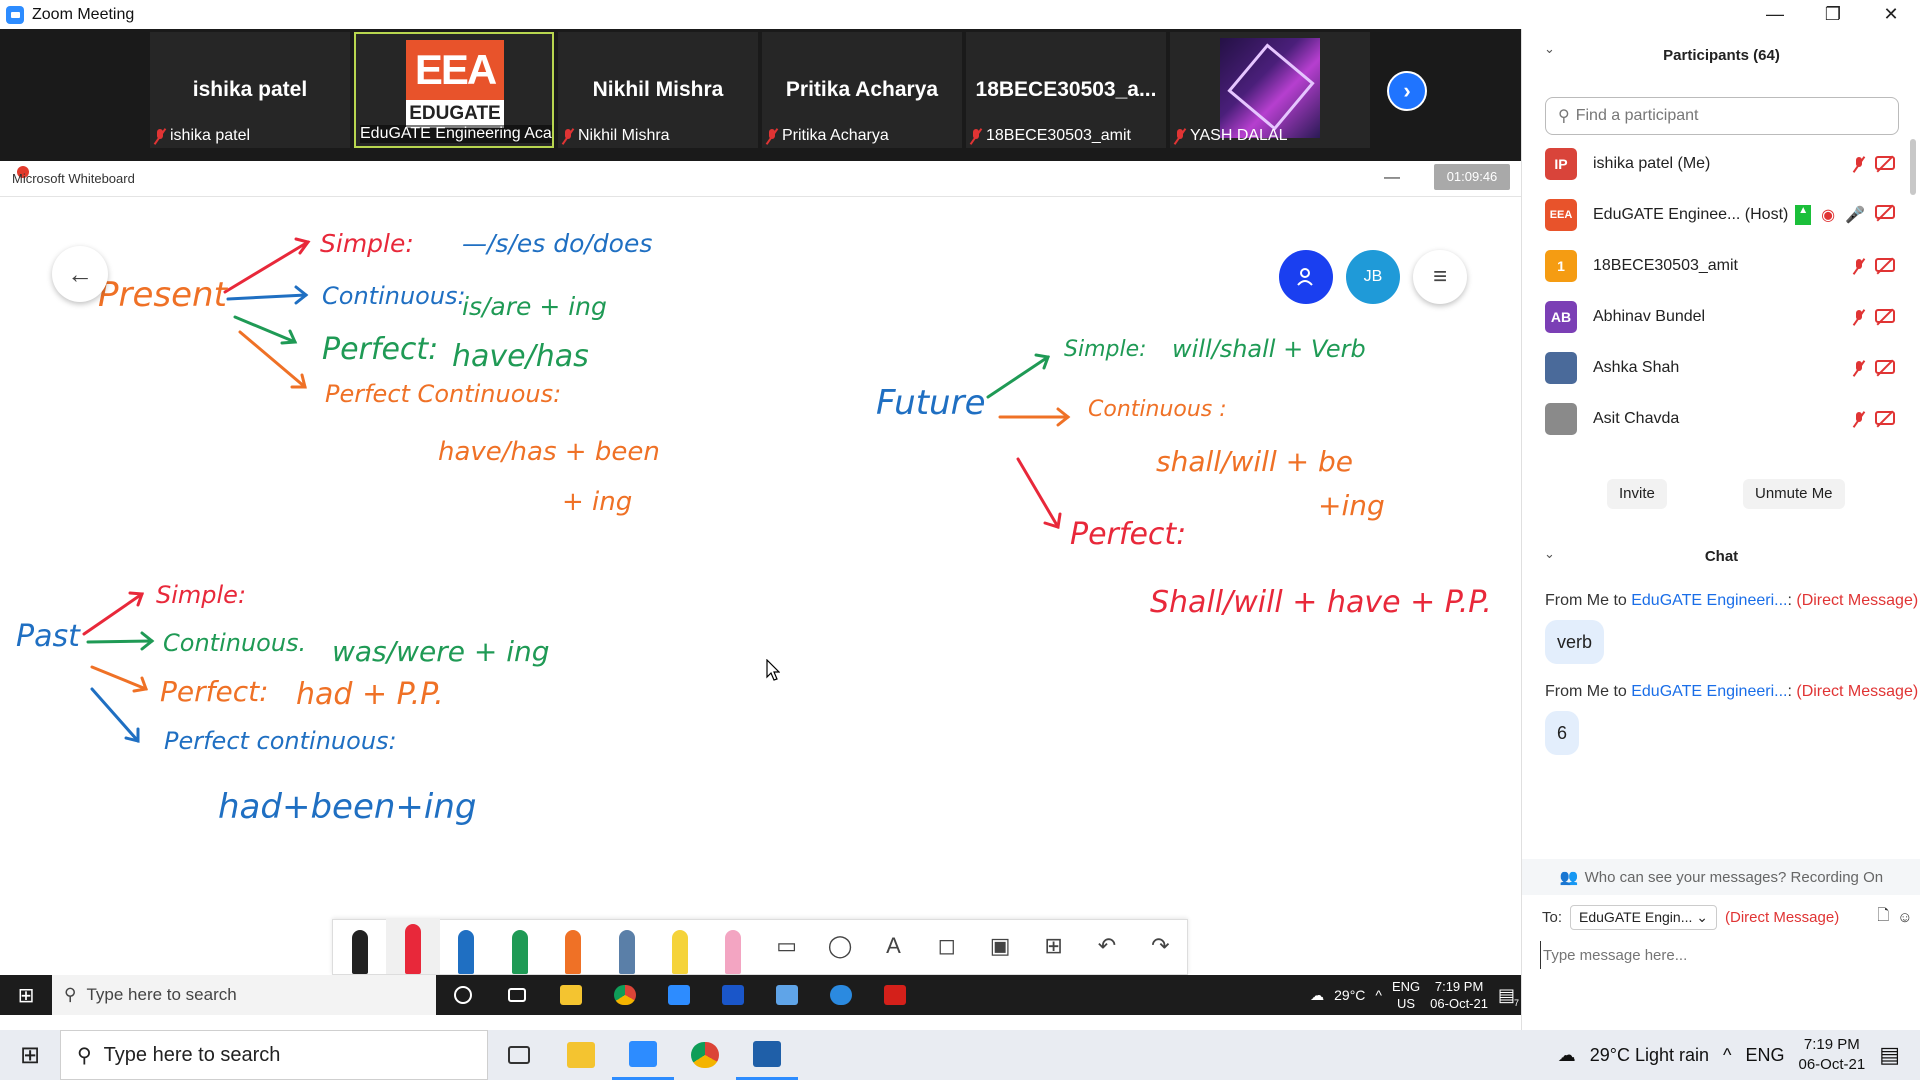 This screenshot has width=1920, height=1080. What do you see at coordinates (1775, 14) in the screenshot?
I see `minimize-button: —` at bounding box center [1775, 14].